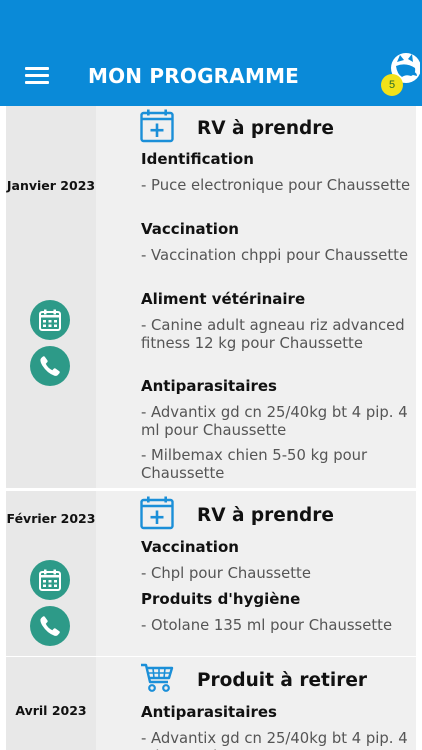 The image size is (422, 750). What do you see at coordinates (51, 710) in the screenshot?
I see `card-date: Avril 2023` at bounding box center [51, 710].